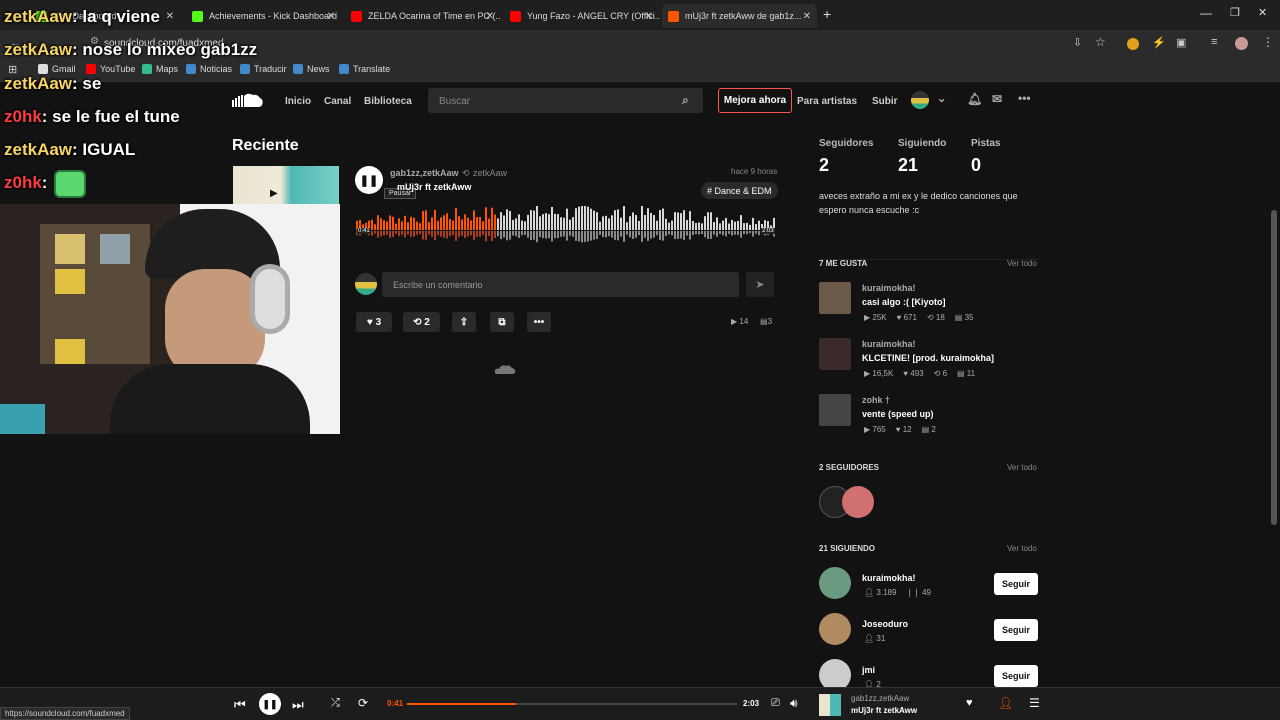 Image resolution: width=1280 pixels, height=720 pixels. I want to click on player-pause-button: ❚❚, so click(270, 704).